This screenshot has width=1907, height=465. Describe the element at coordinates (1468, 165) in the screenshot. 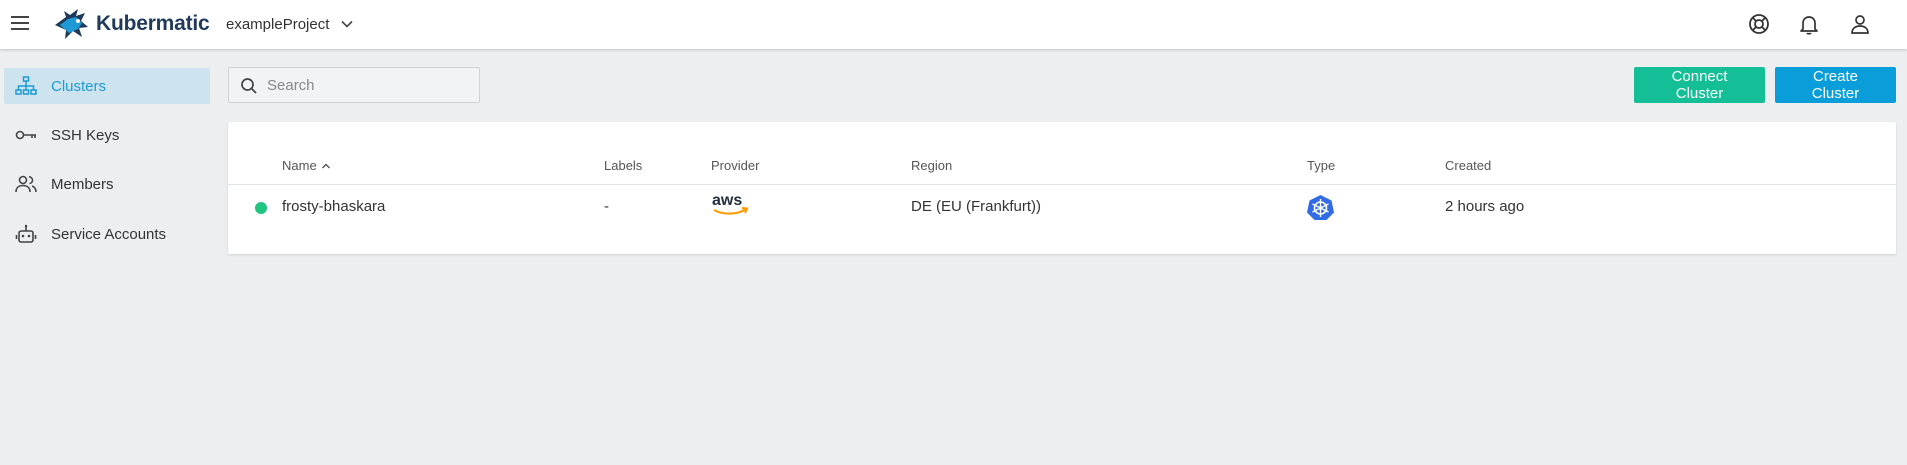

I see `column-header-created: Created` at that location.